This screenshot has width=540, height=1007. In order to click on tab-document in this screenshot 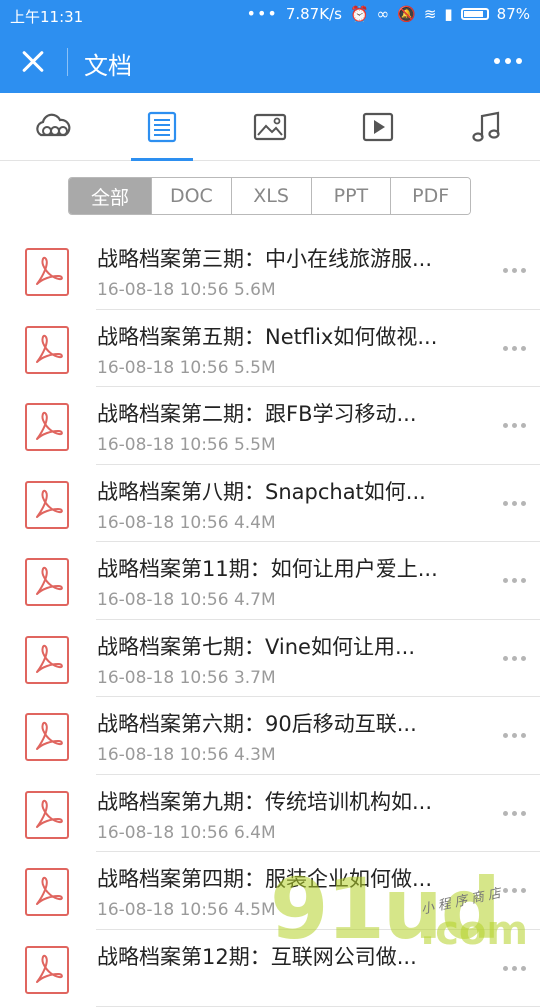, I will do `click(162, 126)`.